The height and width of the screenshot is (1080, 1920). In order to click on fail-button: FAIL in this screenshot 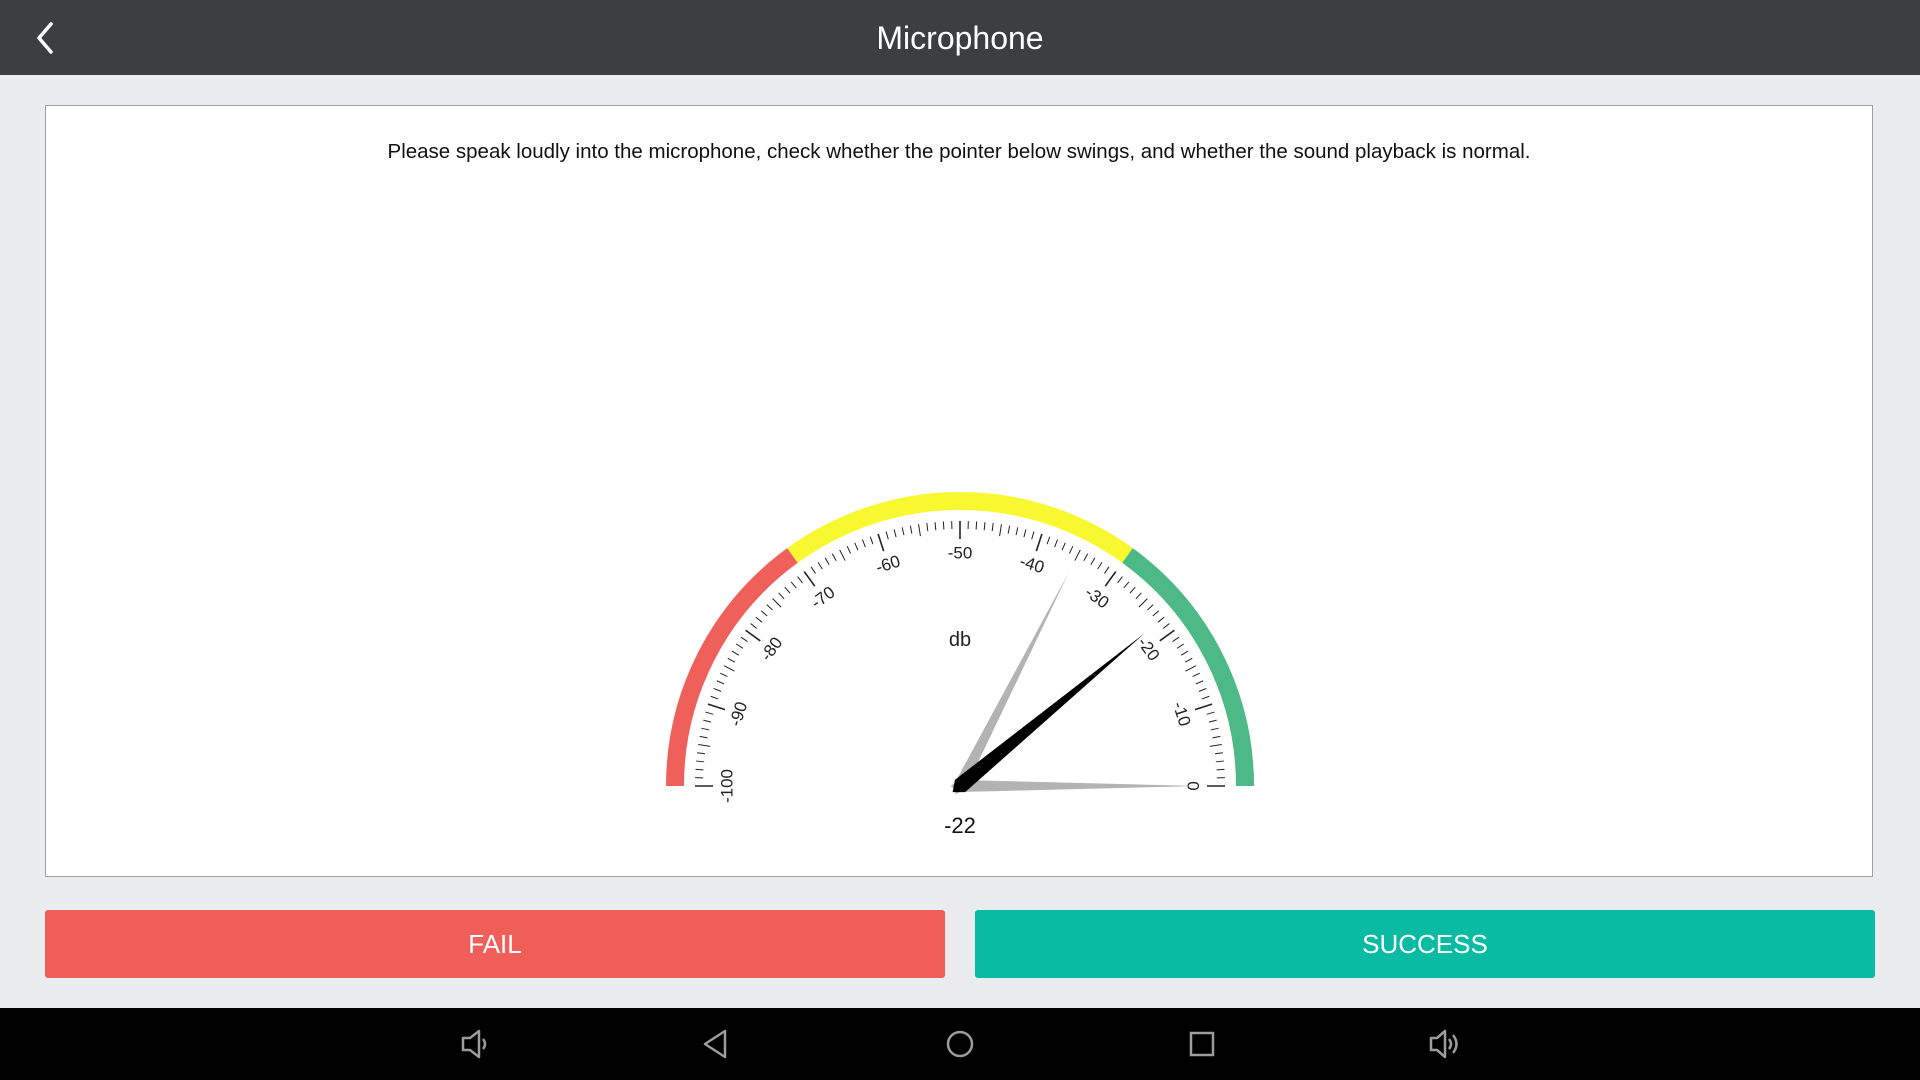, I will do `click(495, 944)`.